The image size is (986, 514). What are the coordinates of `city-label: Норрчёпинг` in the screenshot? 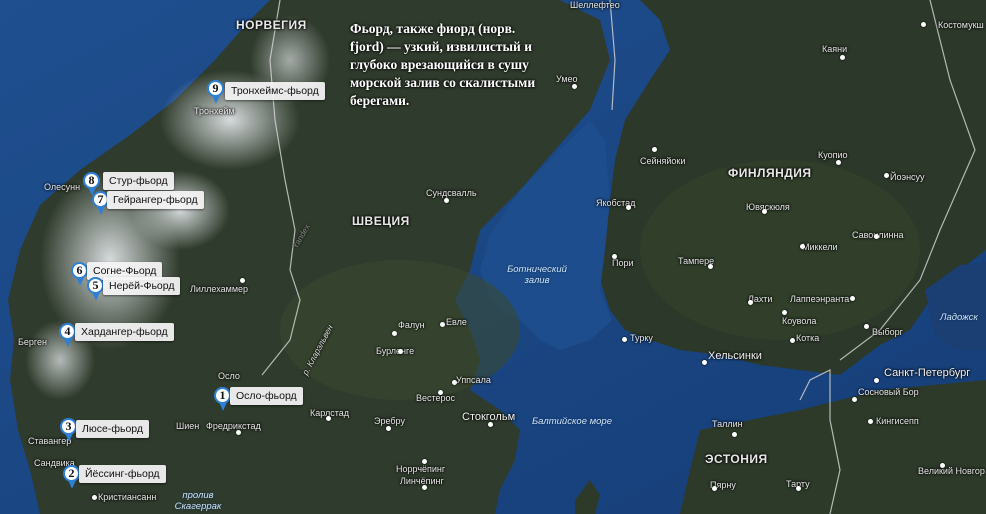 It's located at (421, 469).